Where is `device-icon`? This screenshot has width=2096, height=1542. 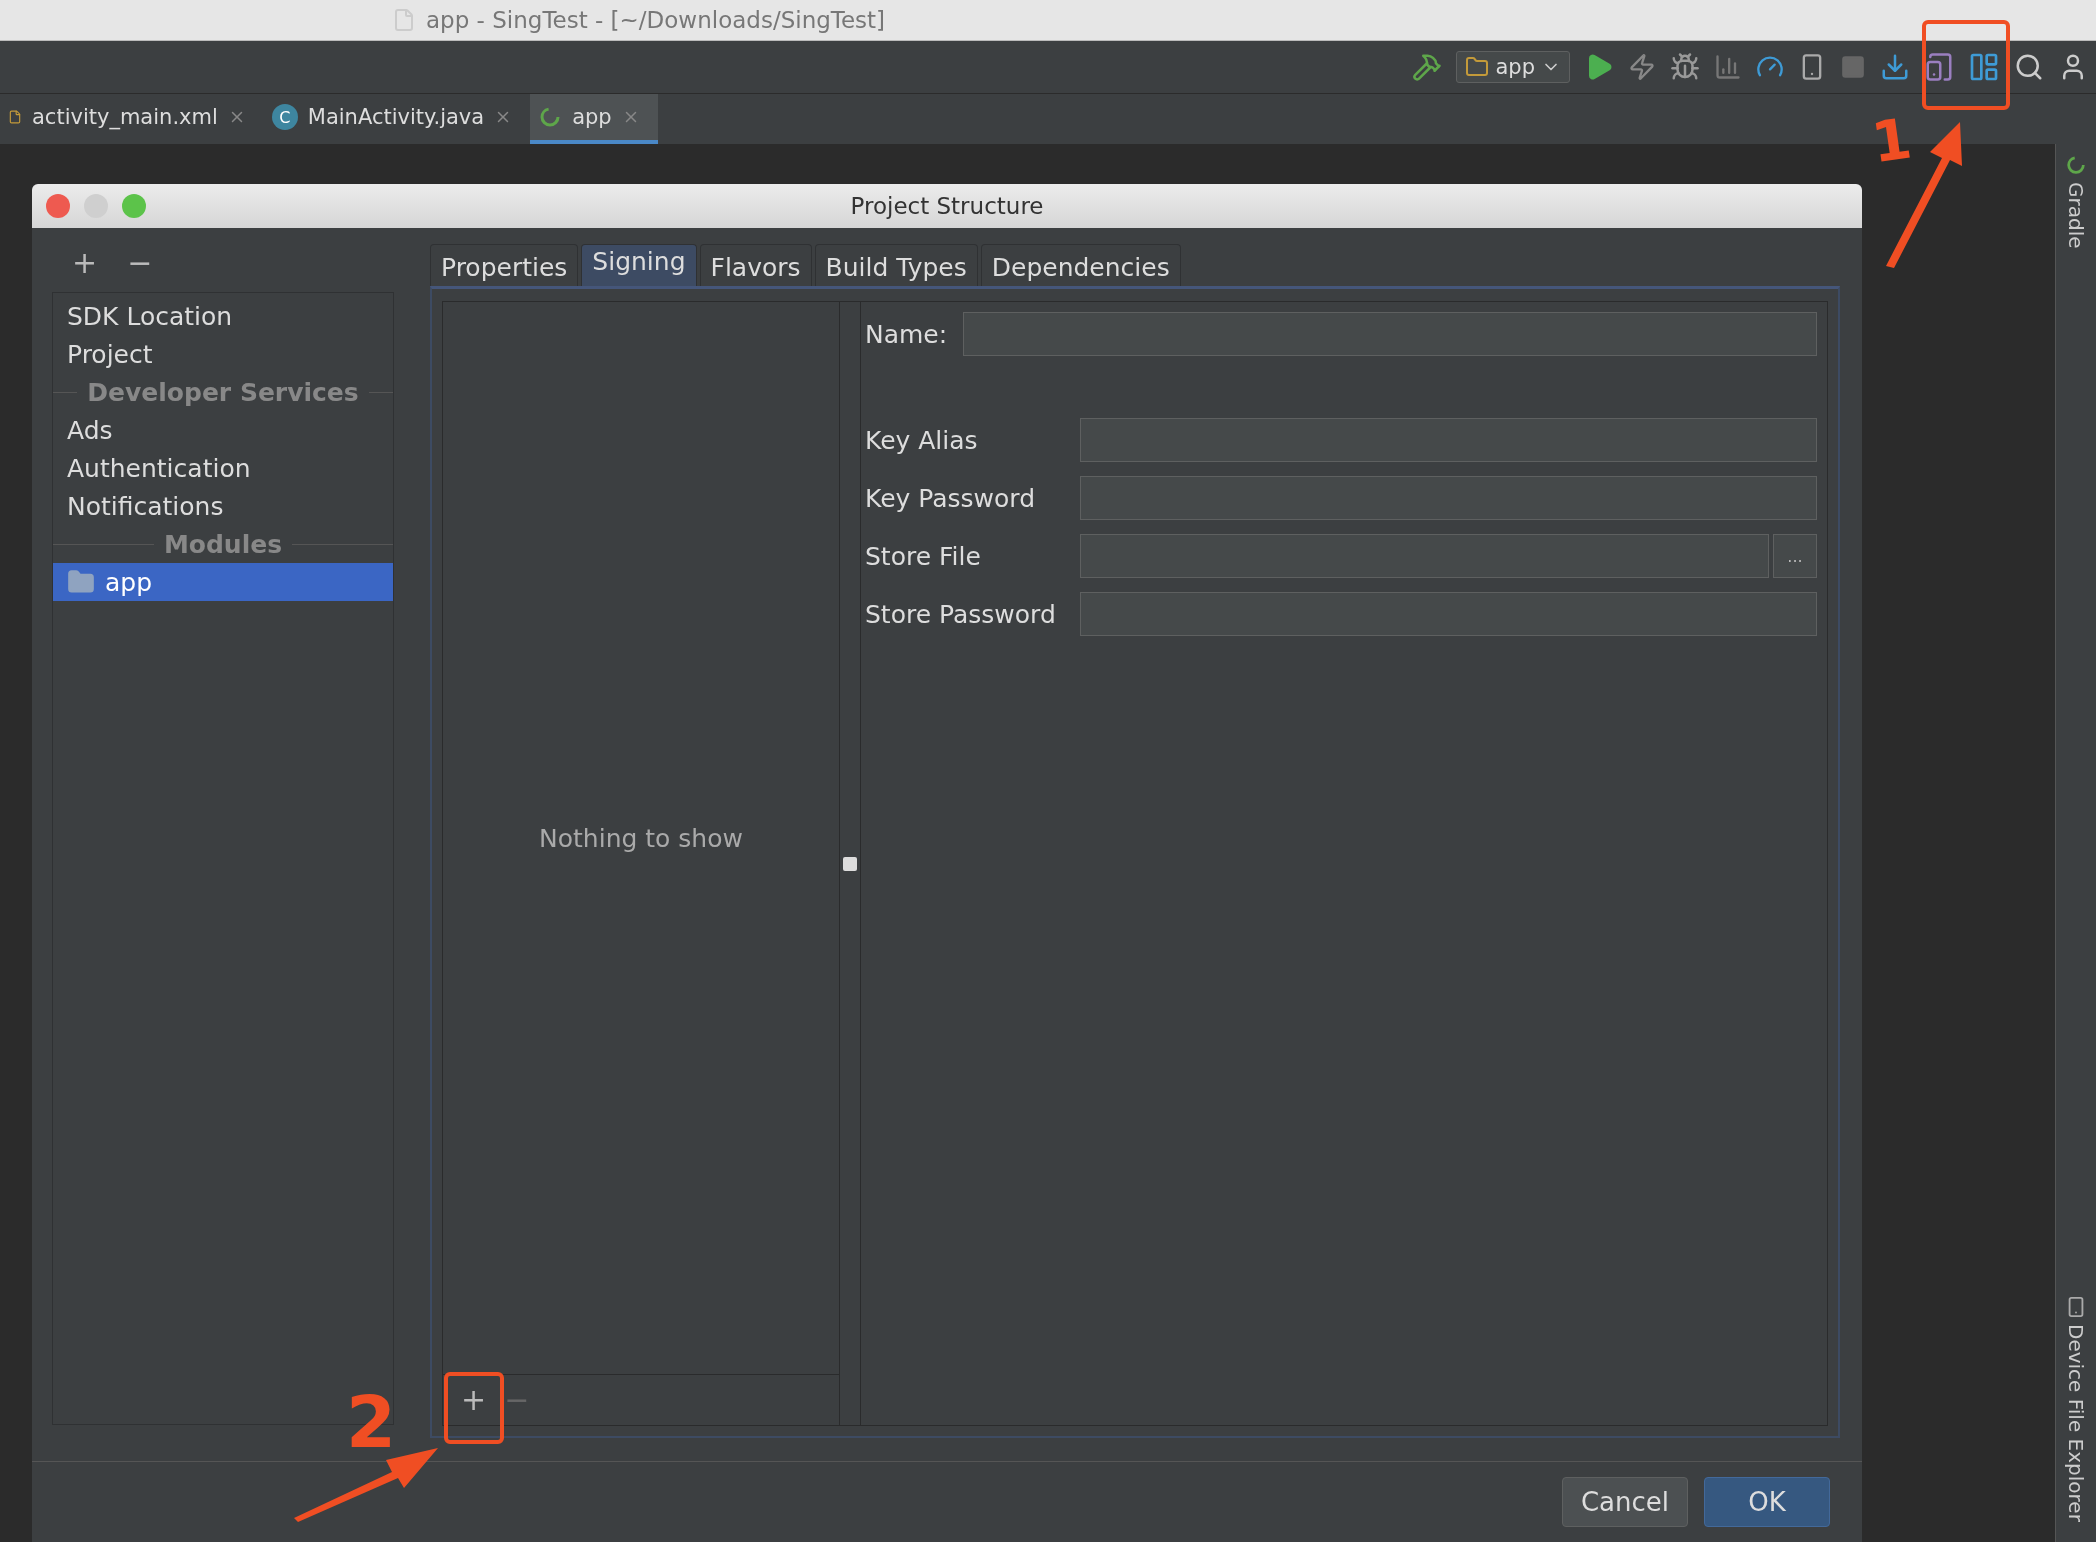
device-icon is located at coordinates (1939, 67).